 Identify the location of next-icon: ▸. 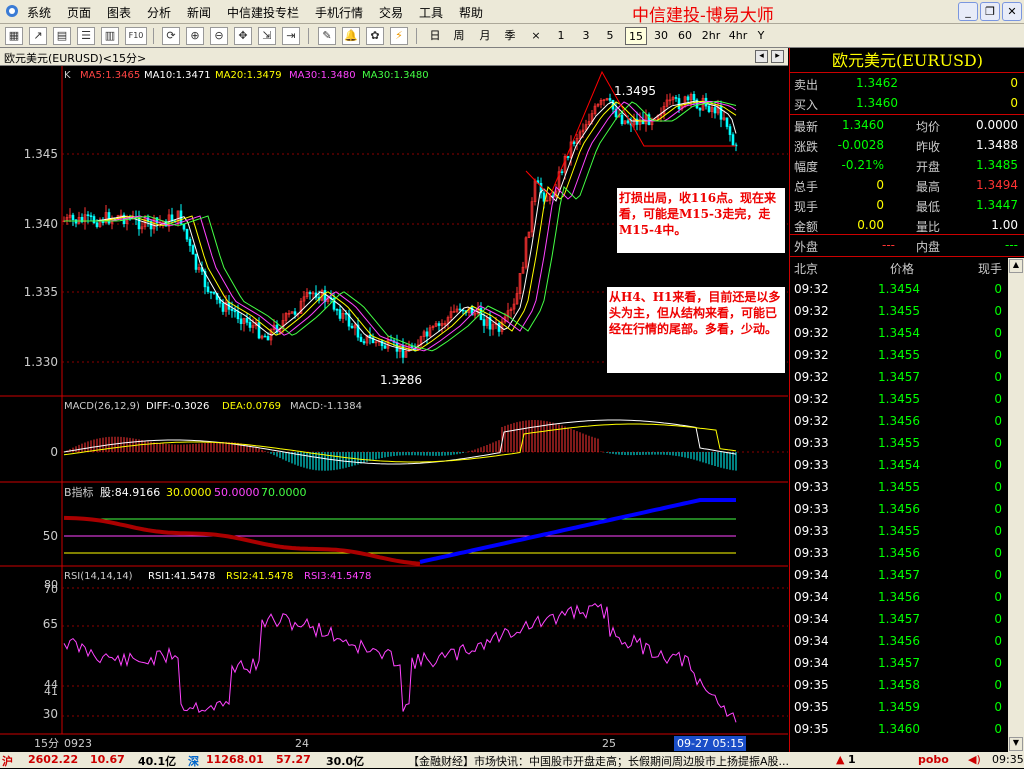
(777, 56).